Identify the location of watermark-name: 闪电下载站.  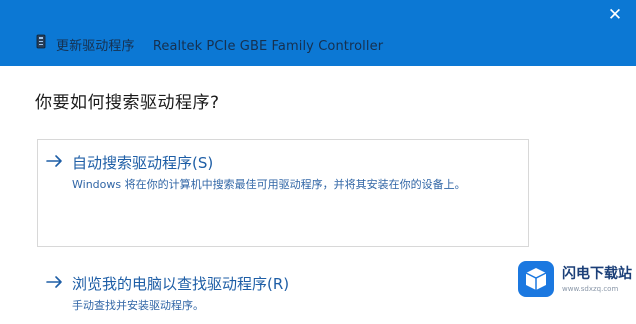
(597, 274).